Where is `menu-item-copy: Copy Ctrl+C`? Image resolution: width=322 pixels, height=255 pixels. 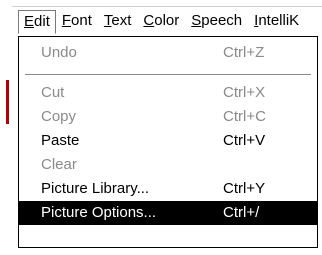
menu-item-copy: Copy Ctrl+C is located at coordinates (168, 117).